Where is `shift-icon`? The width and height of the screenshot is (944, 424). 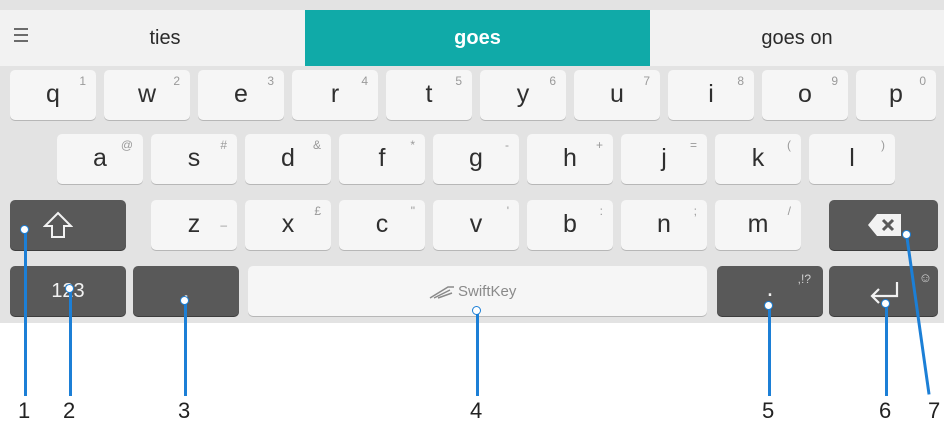
shift-icon is located at coordinates (58, 224).